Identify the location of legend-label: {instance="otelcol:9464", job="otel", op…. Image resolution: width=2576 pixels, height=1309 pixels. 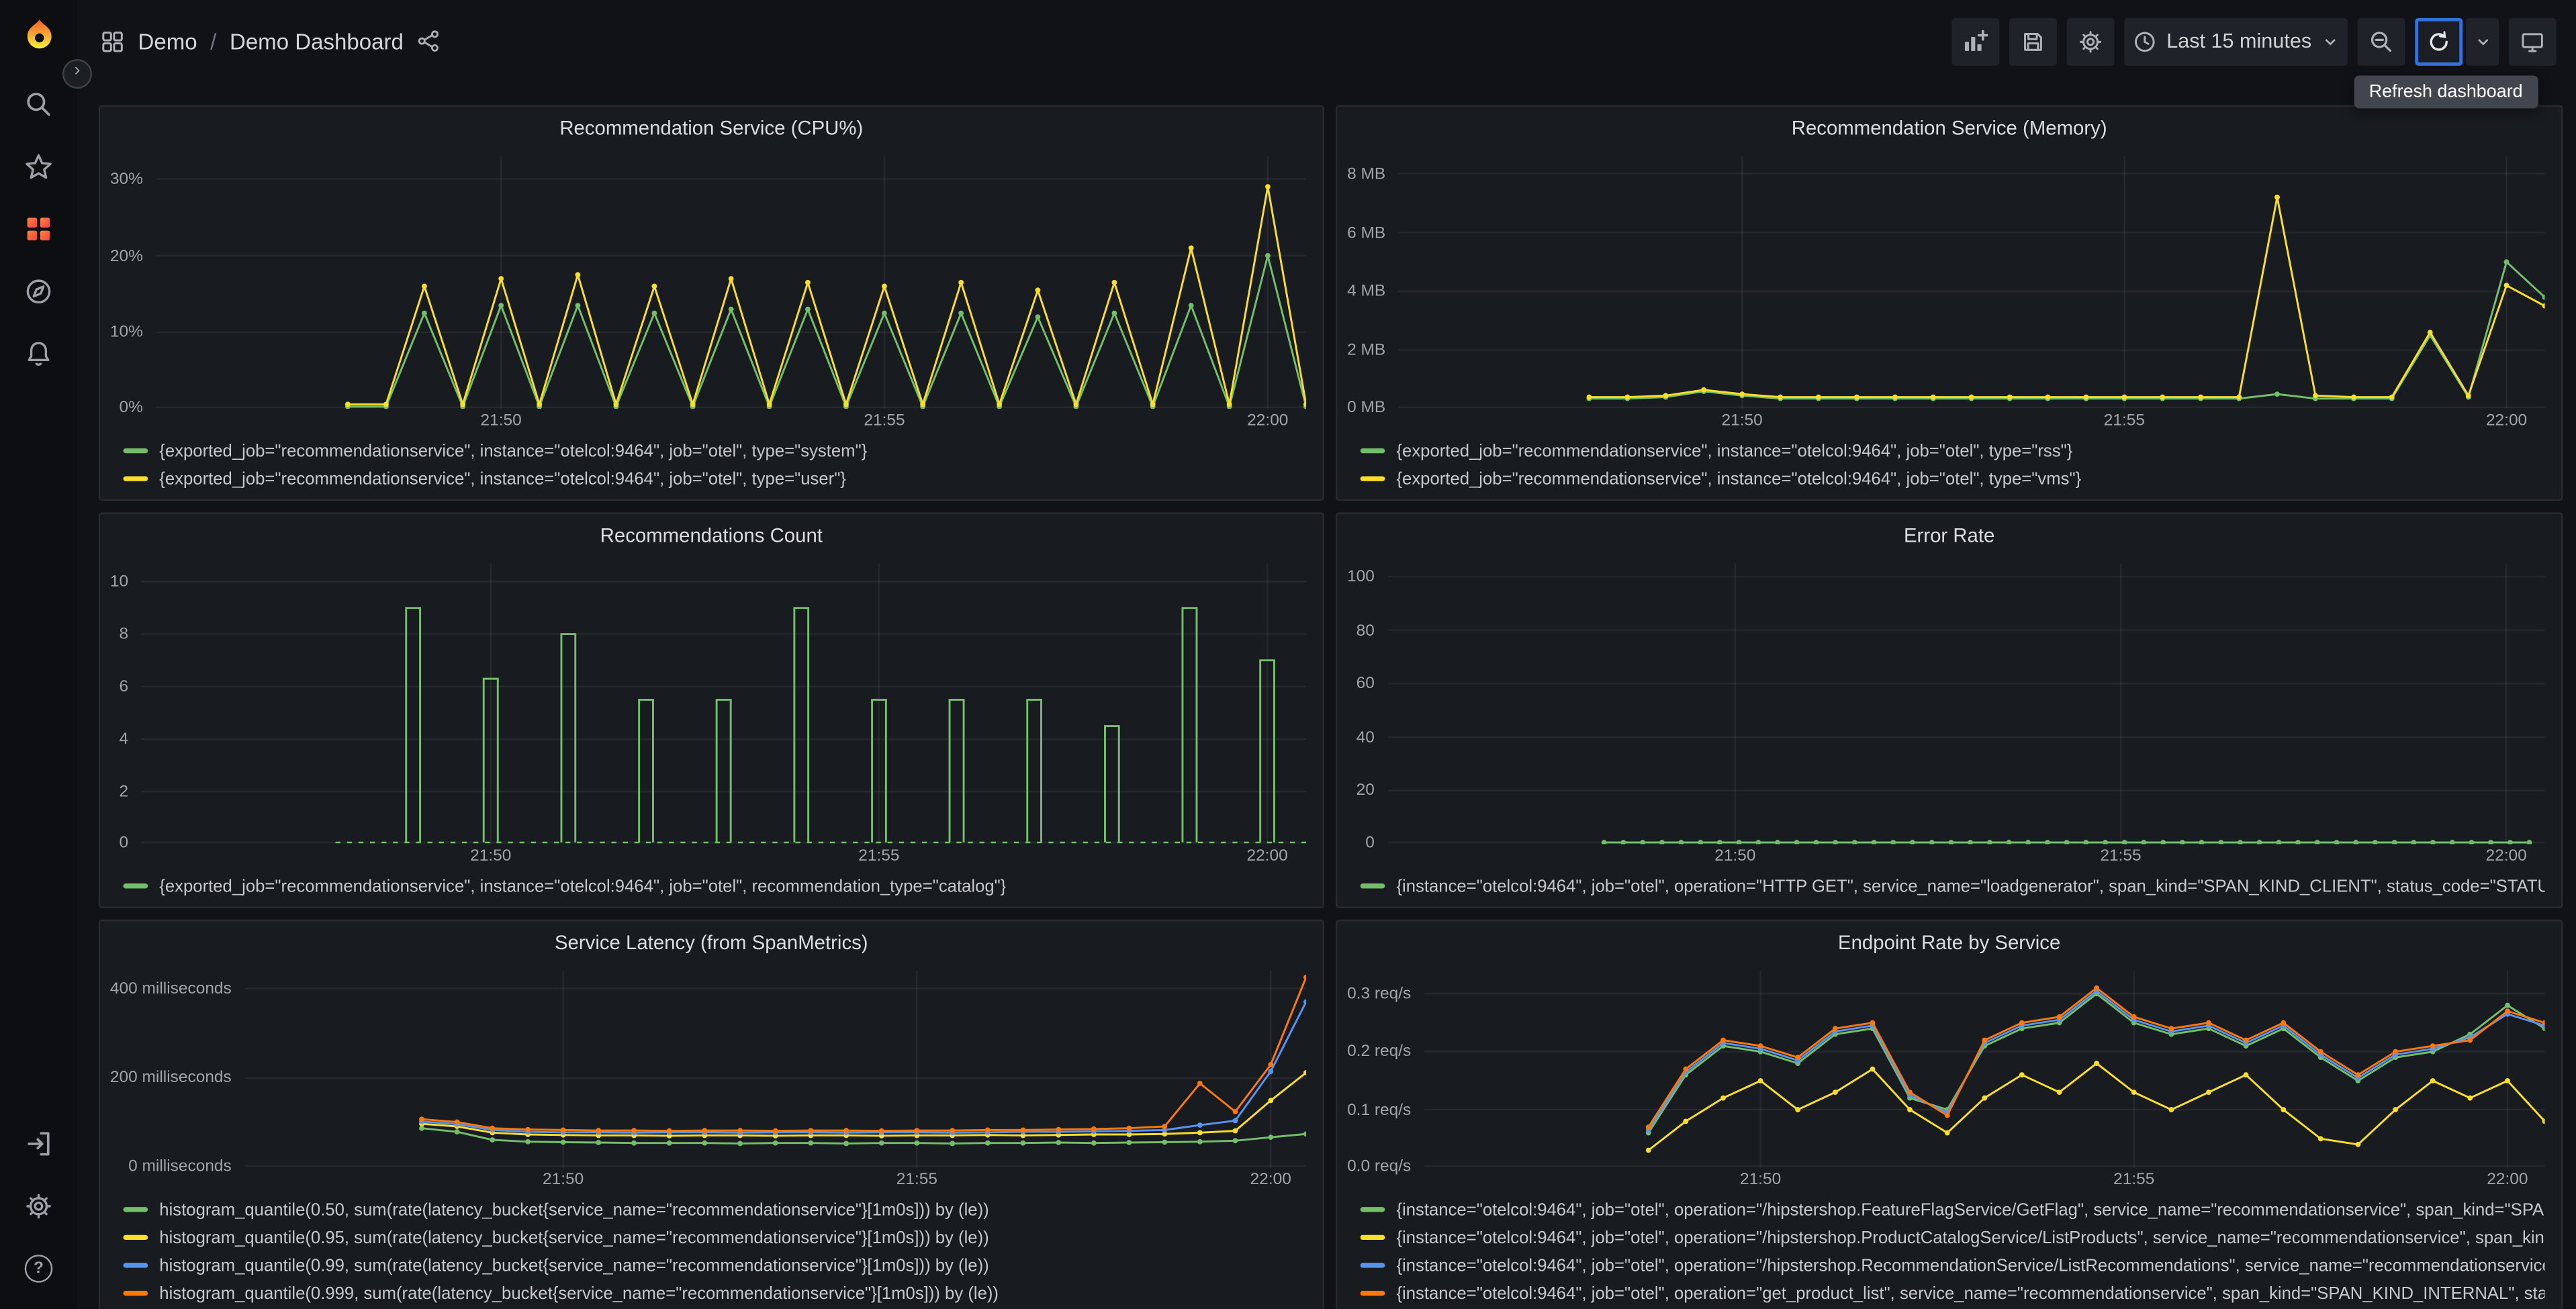
(1970, 886).